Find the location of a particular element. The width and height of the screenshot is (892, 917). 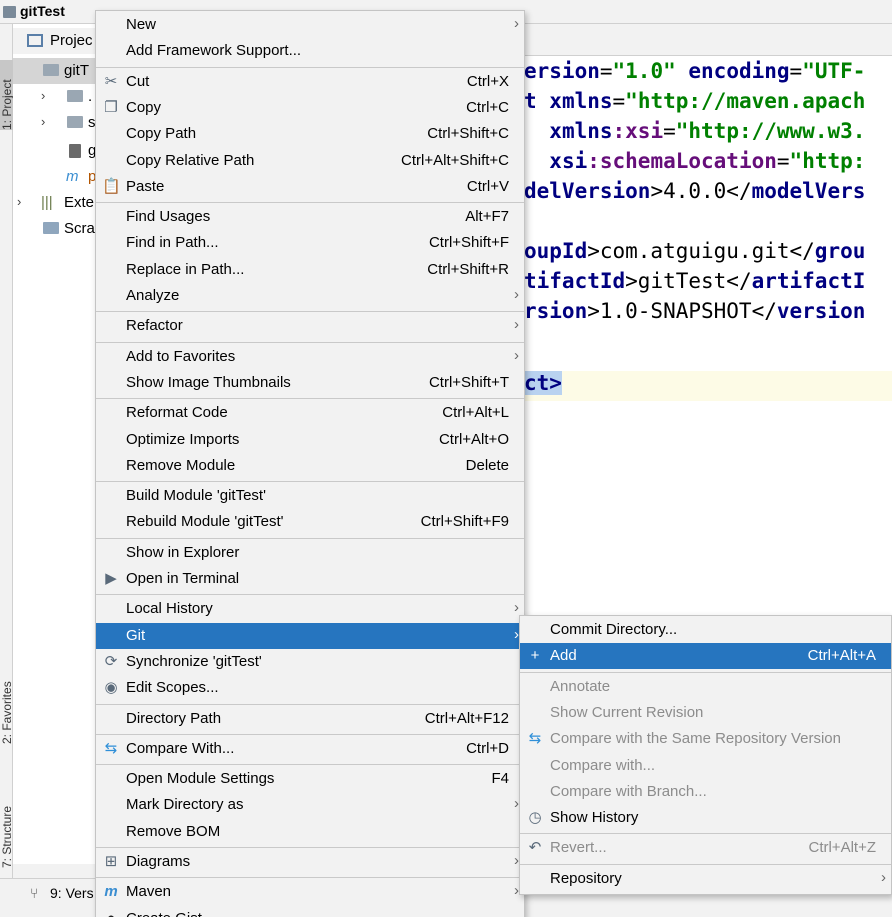

menu-item-git: Git › is located at coordinates (310, 635).